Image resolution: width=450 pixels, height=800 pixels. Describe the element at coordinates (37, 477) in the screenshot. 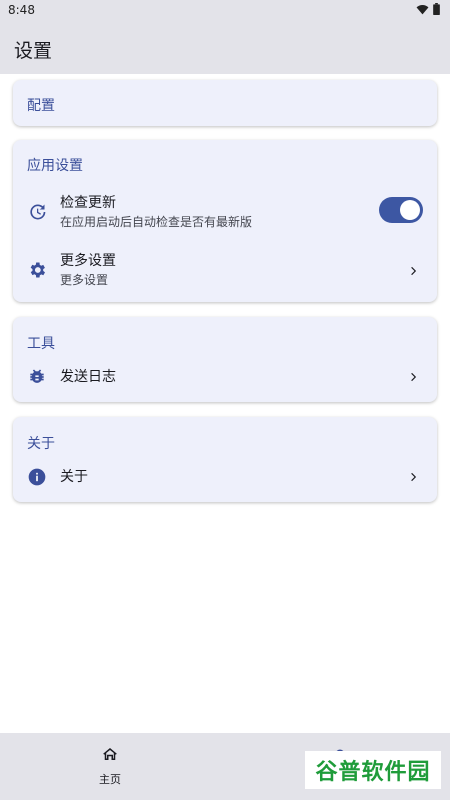

I see `info-icon` at that location.